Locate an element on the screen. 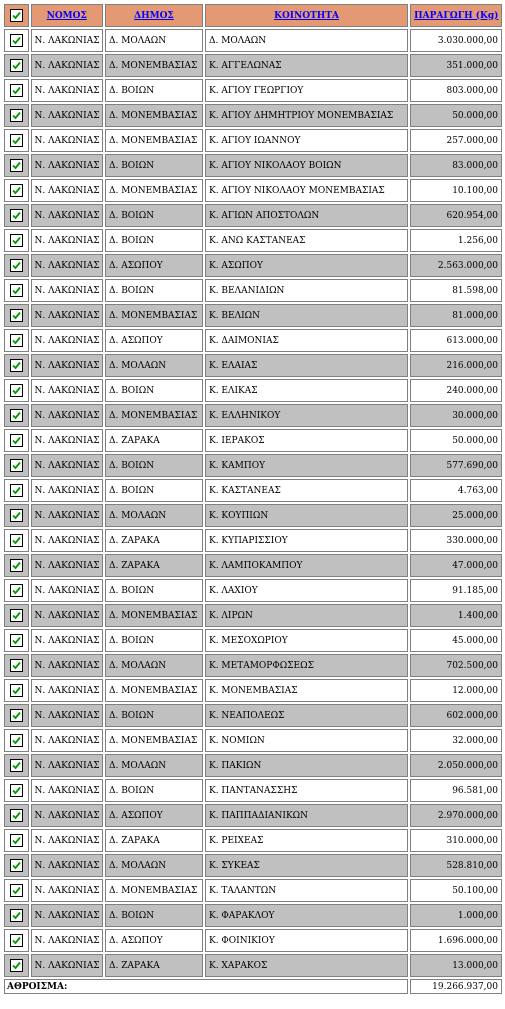 The width and height of the screenshot is (505, 1009). table-row: Ν. ΛΑΚΩΝΙΑΣ Δ. ΒΟΙΩΝ Κ. ΛΑΧΙΟΥ 91.185,00 is located at coordinates (253, 590).